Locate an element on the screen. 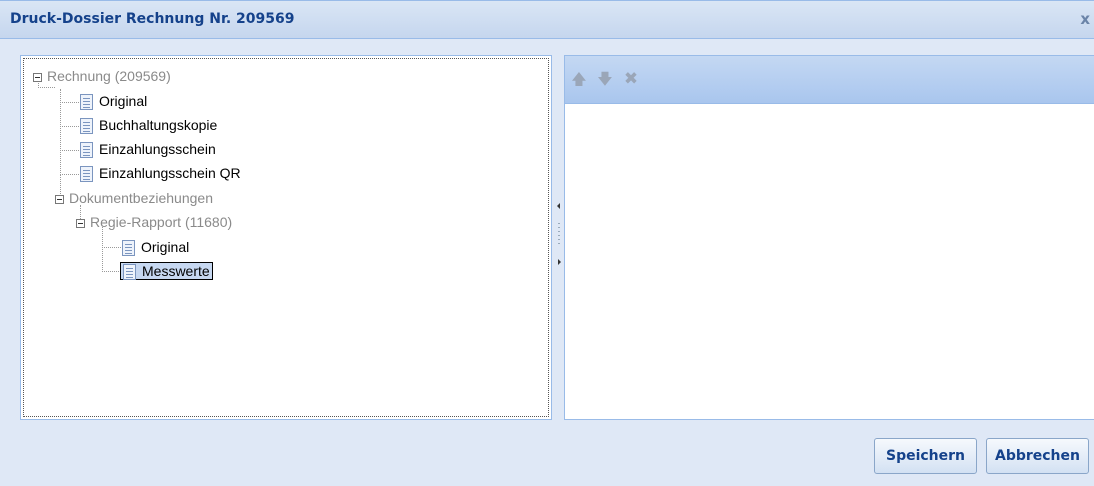  tree-node-regie-rapport: Regie-Rapport (11680) is located at coordinates (154, 222).